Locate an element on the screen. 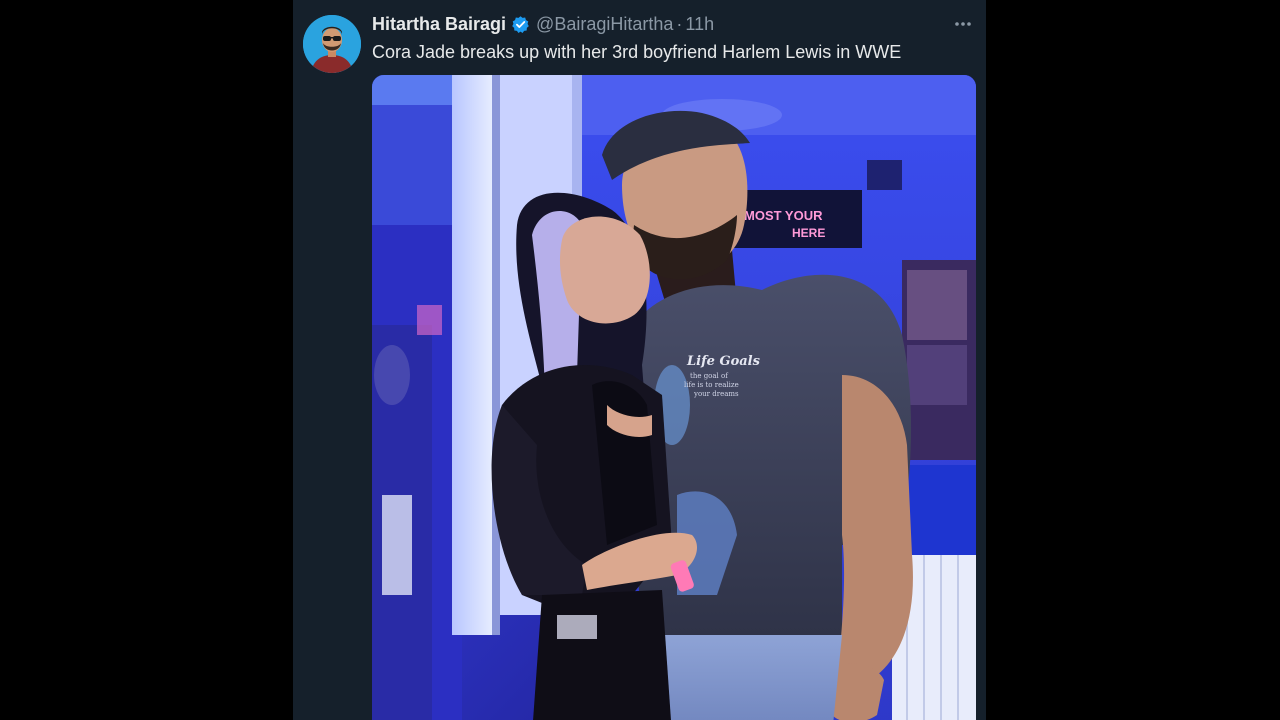  neon-sign-line-1: MOST YOUR is located at coordinates (783, 215).